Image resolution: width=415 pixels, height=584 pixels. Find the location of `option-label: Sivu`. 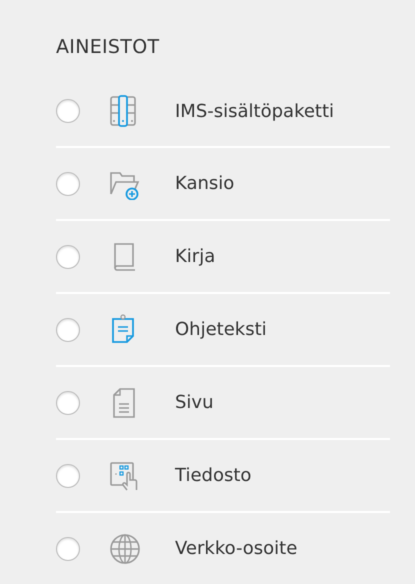

option-label: Sivu is located at coordinates (194, 402).